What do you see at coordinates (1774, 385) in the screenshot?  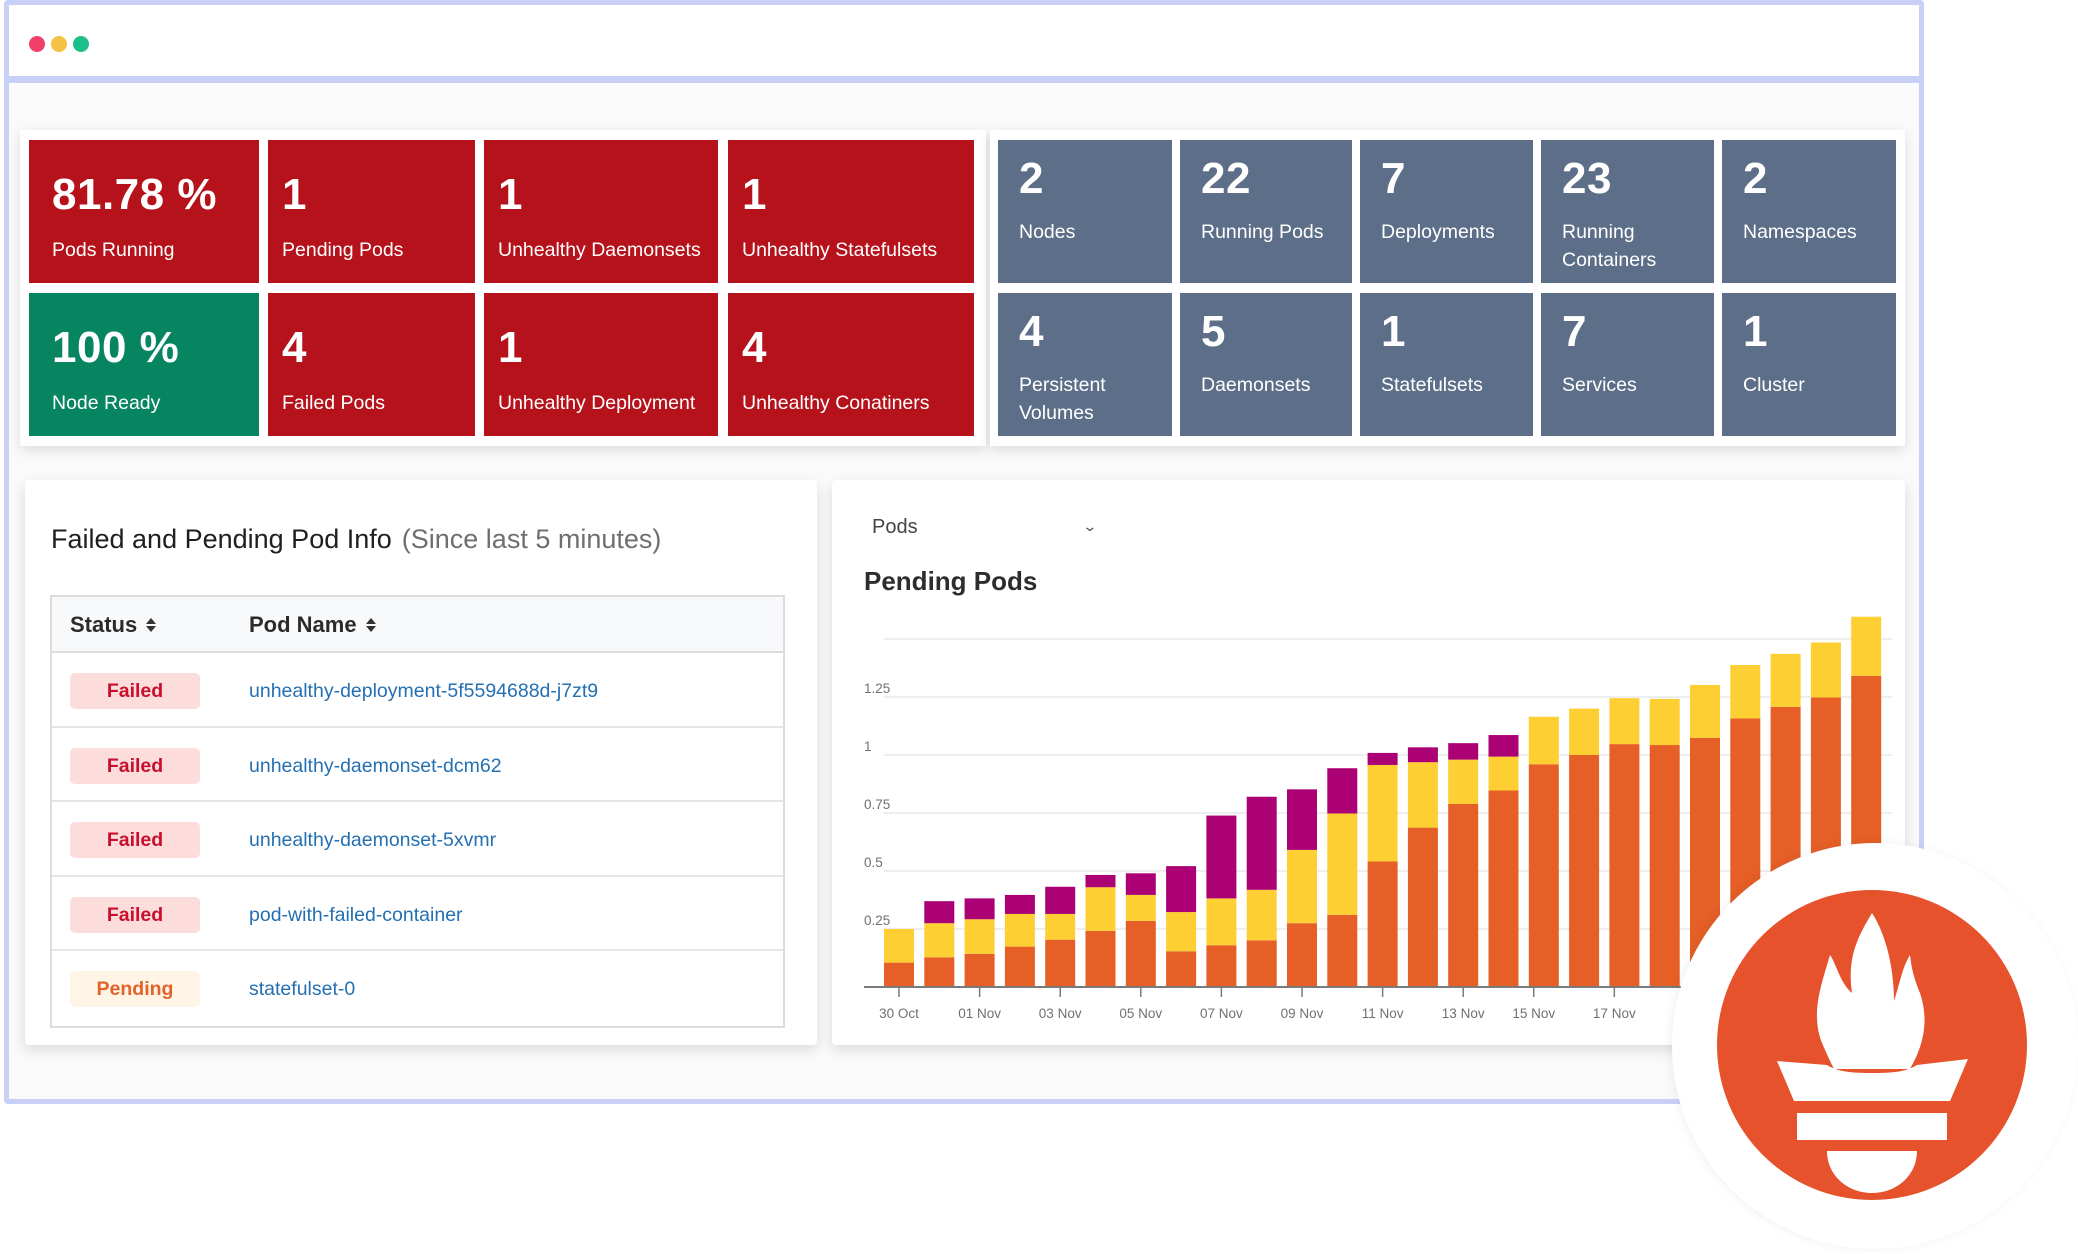 I see `tile-label: Cluster` at bounding box center [1774, 385].